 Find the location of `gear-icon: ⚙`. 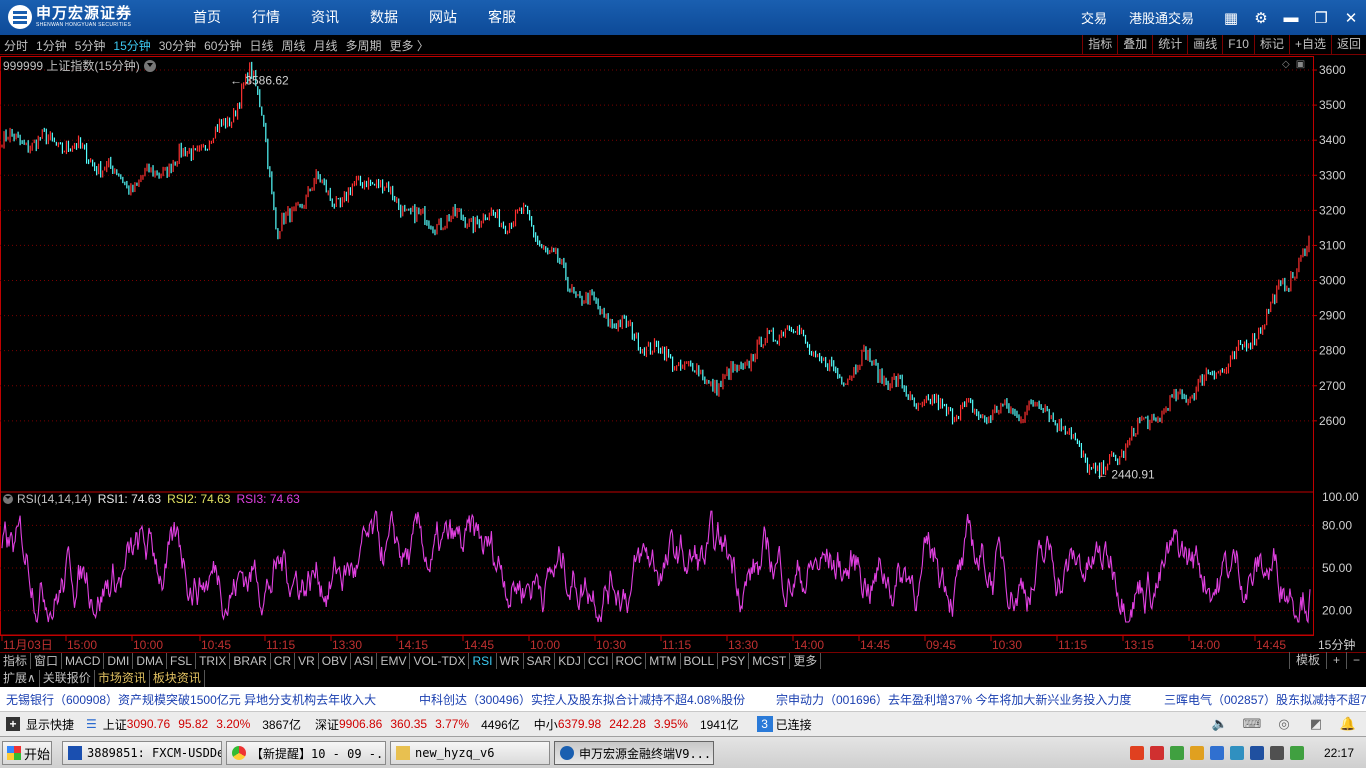

gear-icon: ⚙ is located at coordinates (1261, 17).